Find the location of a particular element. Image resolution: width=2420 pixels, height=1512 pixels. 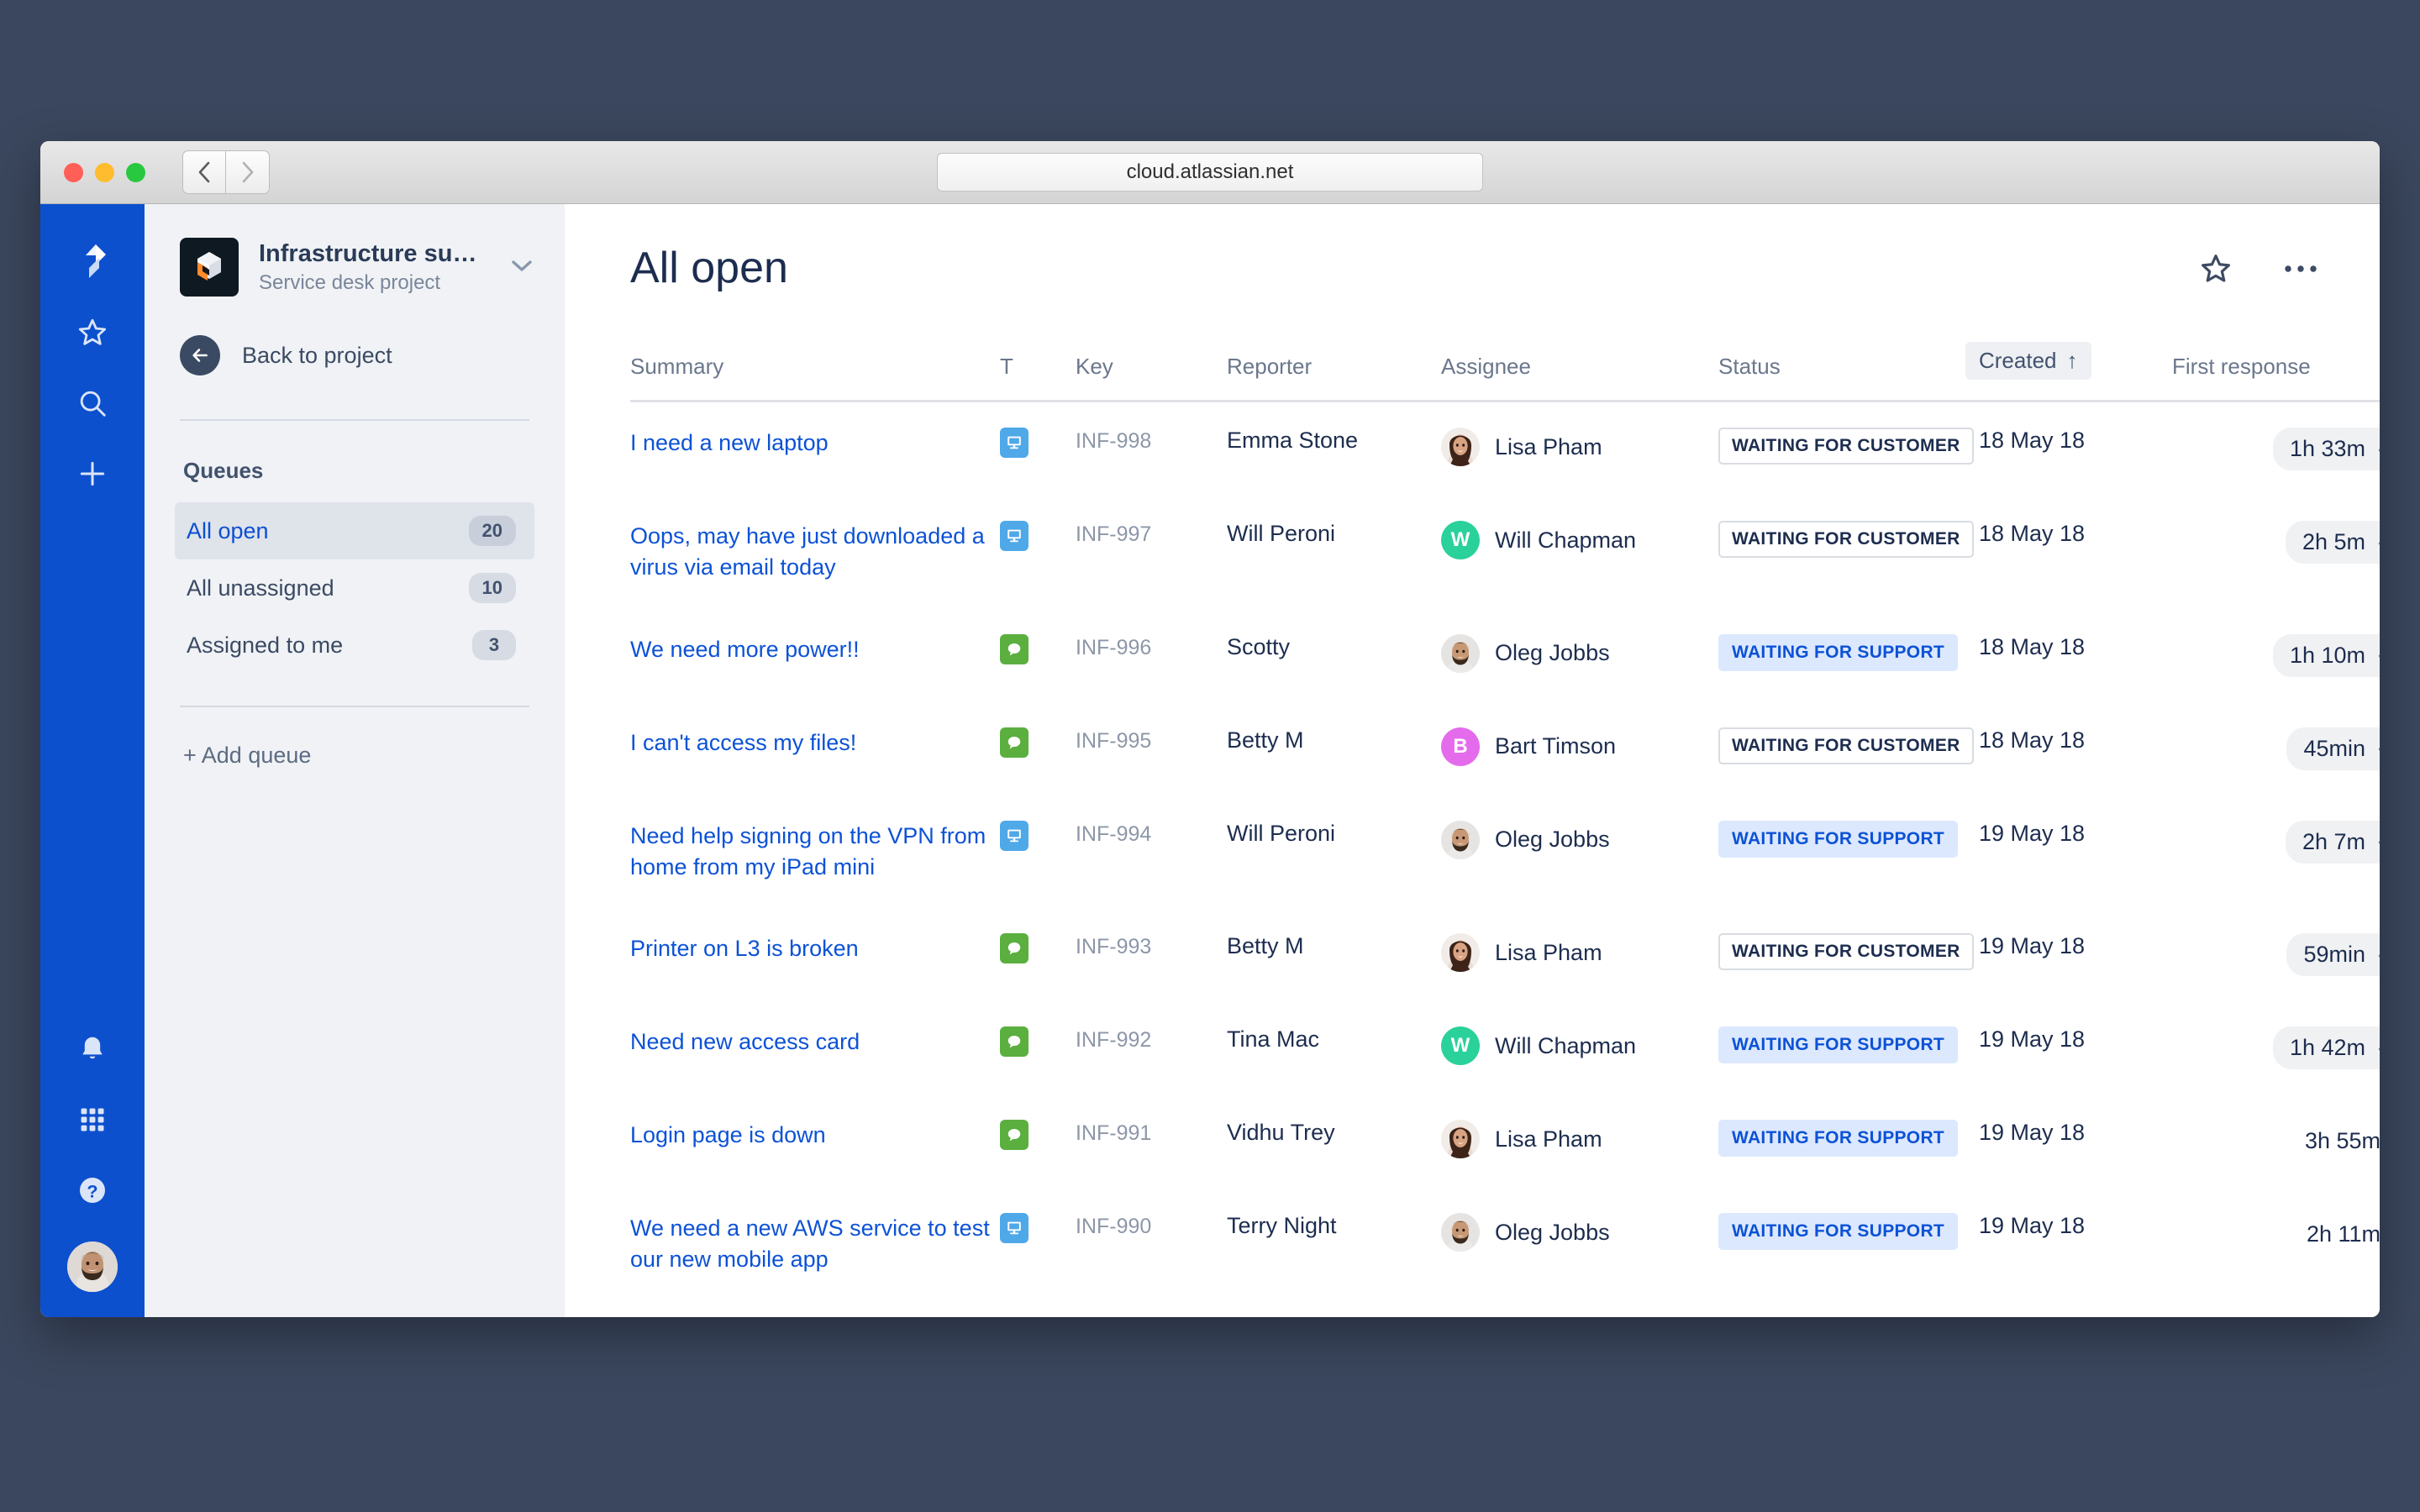

search-icon is located at coordinates (92, 403).